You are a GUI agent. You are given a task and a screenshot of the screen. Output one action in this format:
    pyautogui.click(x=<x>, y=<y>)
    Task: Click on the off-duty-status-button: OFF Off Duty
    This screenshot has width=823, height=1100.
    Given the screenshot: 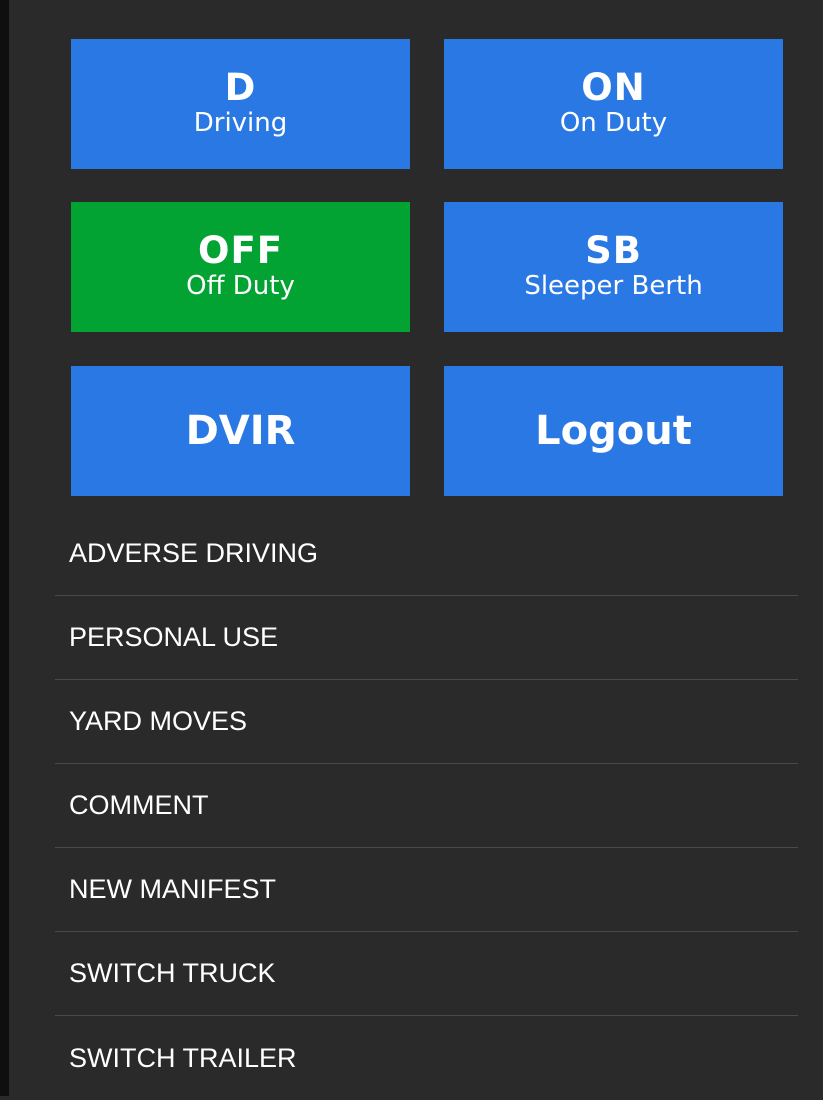 What is the action you would take?
    pyautogui.click(x=240, y=267)
    